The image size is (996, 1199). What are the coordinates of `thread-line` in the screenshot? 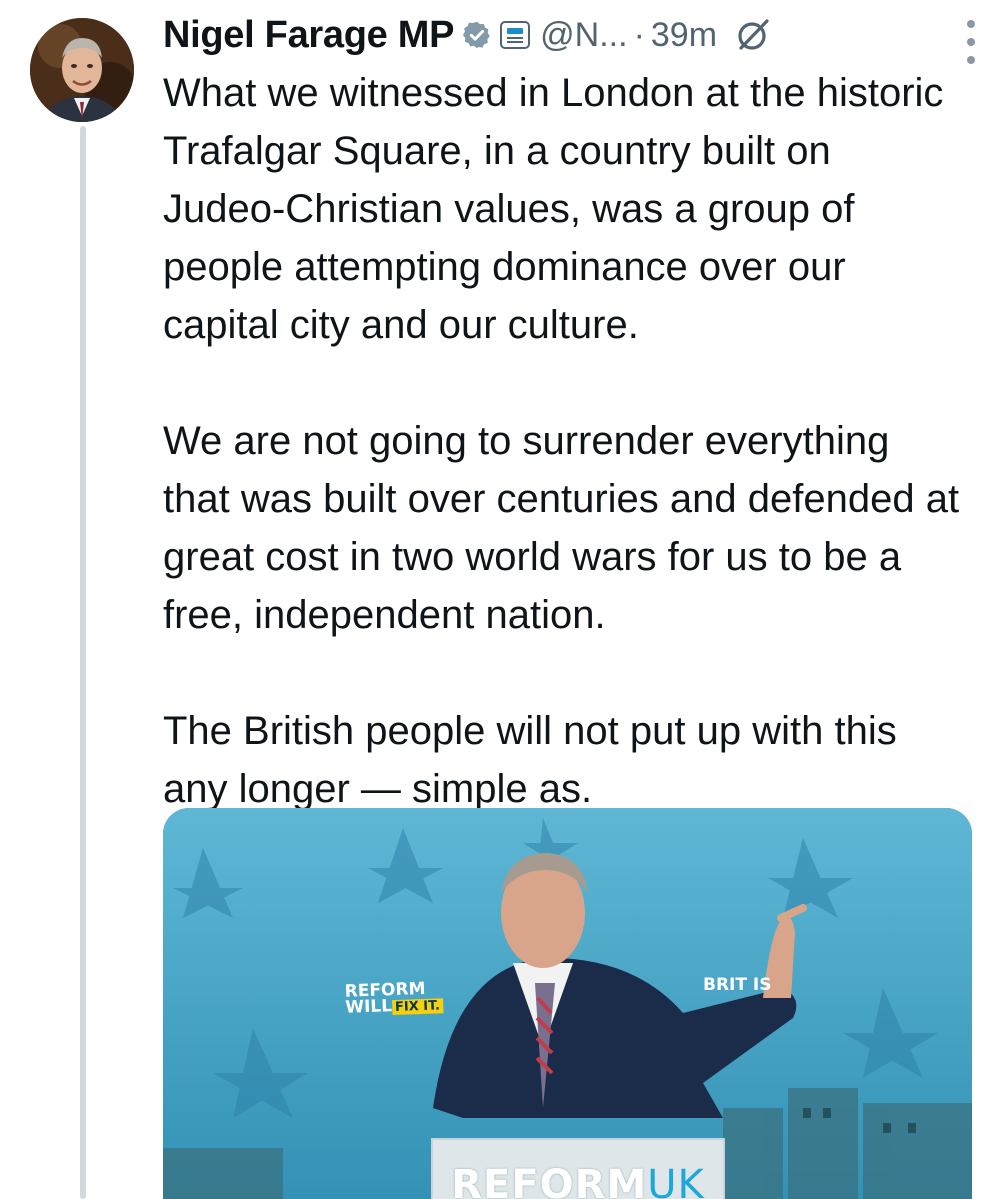 It's located at (83, 662).